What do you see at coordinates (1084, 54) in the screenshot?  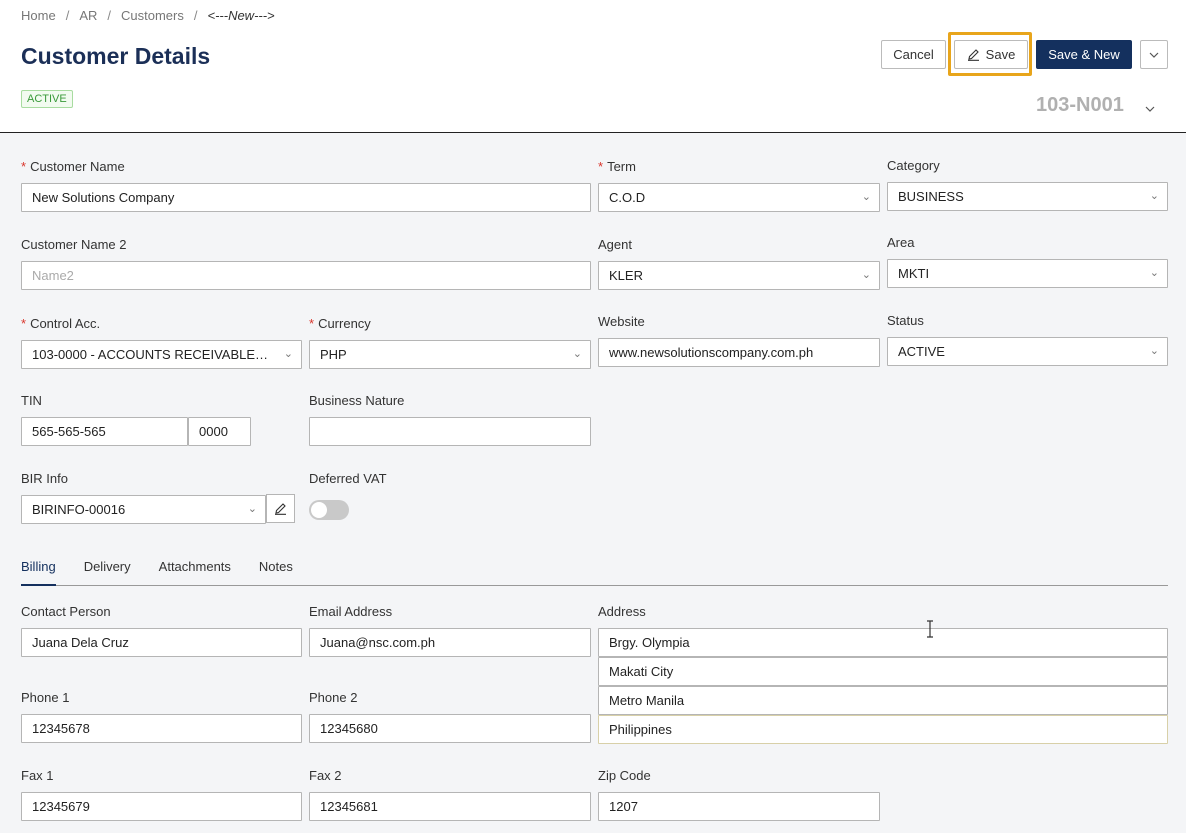 I see `save-and-new-button: Save & New` at bounding box center [1084, 54].